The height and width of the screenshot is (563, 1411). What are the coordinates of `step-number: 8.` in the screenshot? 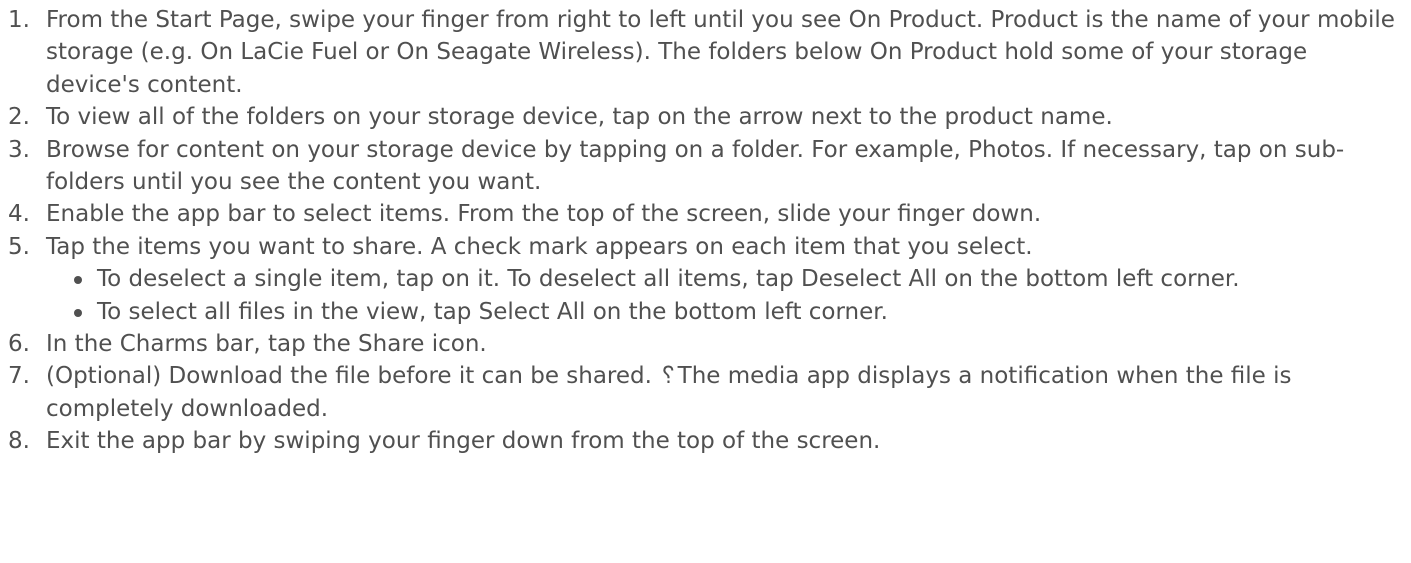 It's located at (19, 441).